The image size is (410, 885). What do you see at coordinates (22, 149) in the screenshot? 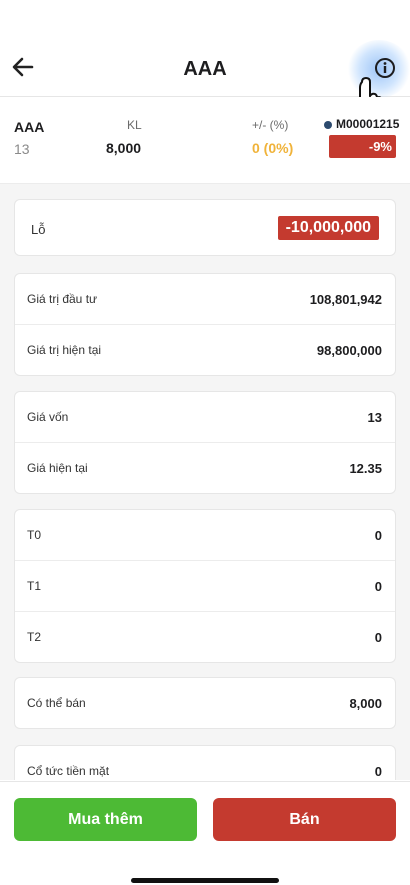
I see `stock-symbol-sub: 13` at bounding box center [22, 149].